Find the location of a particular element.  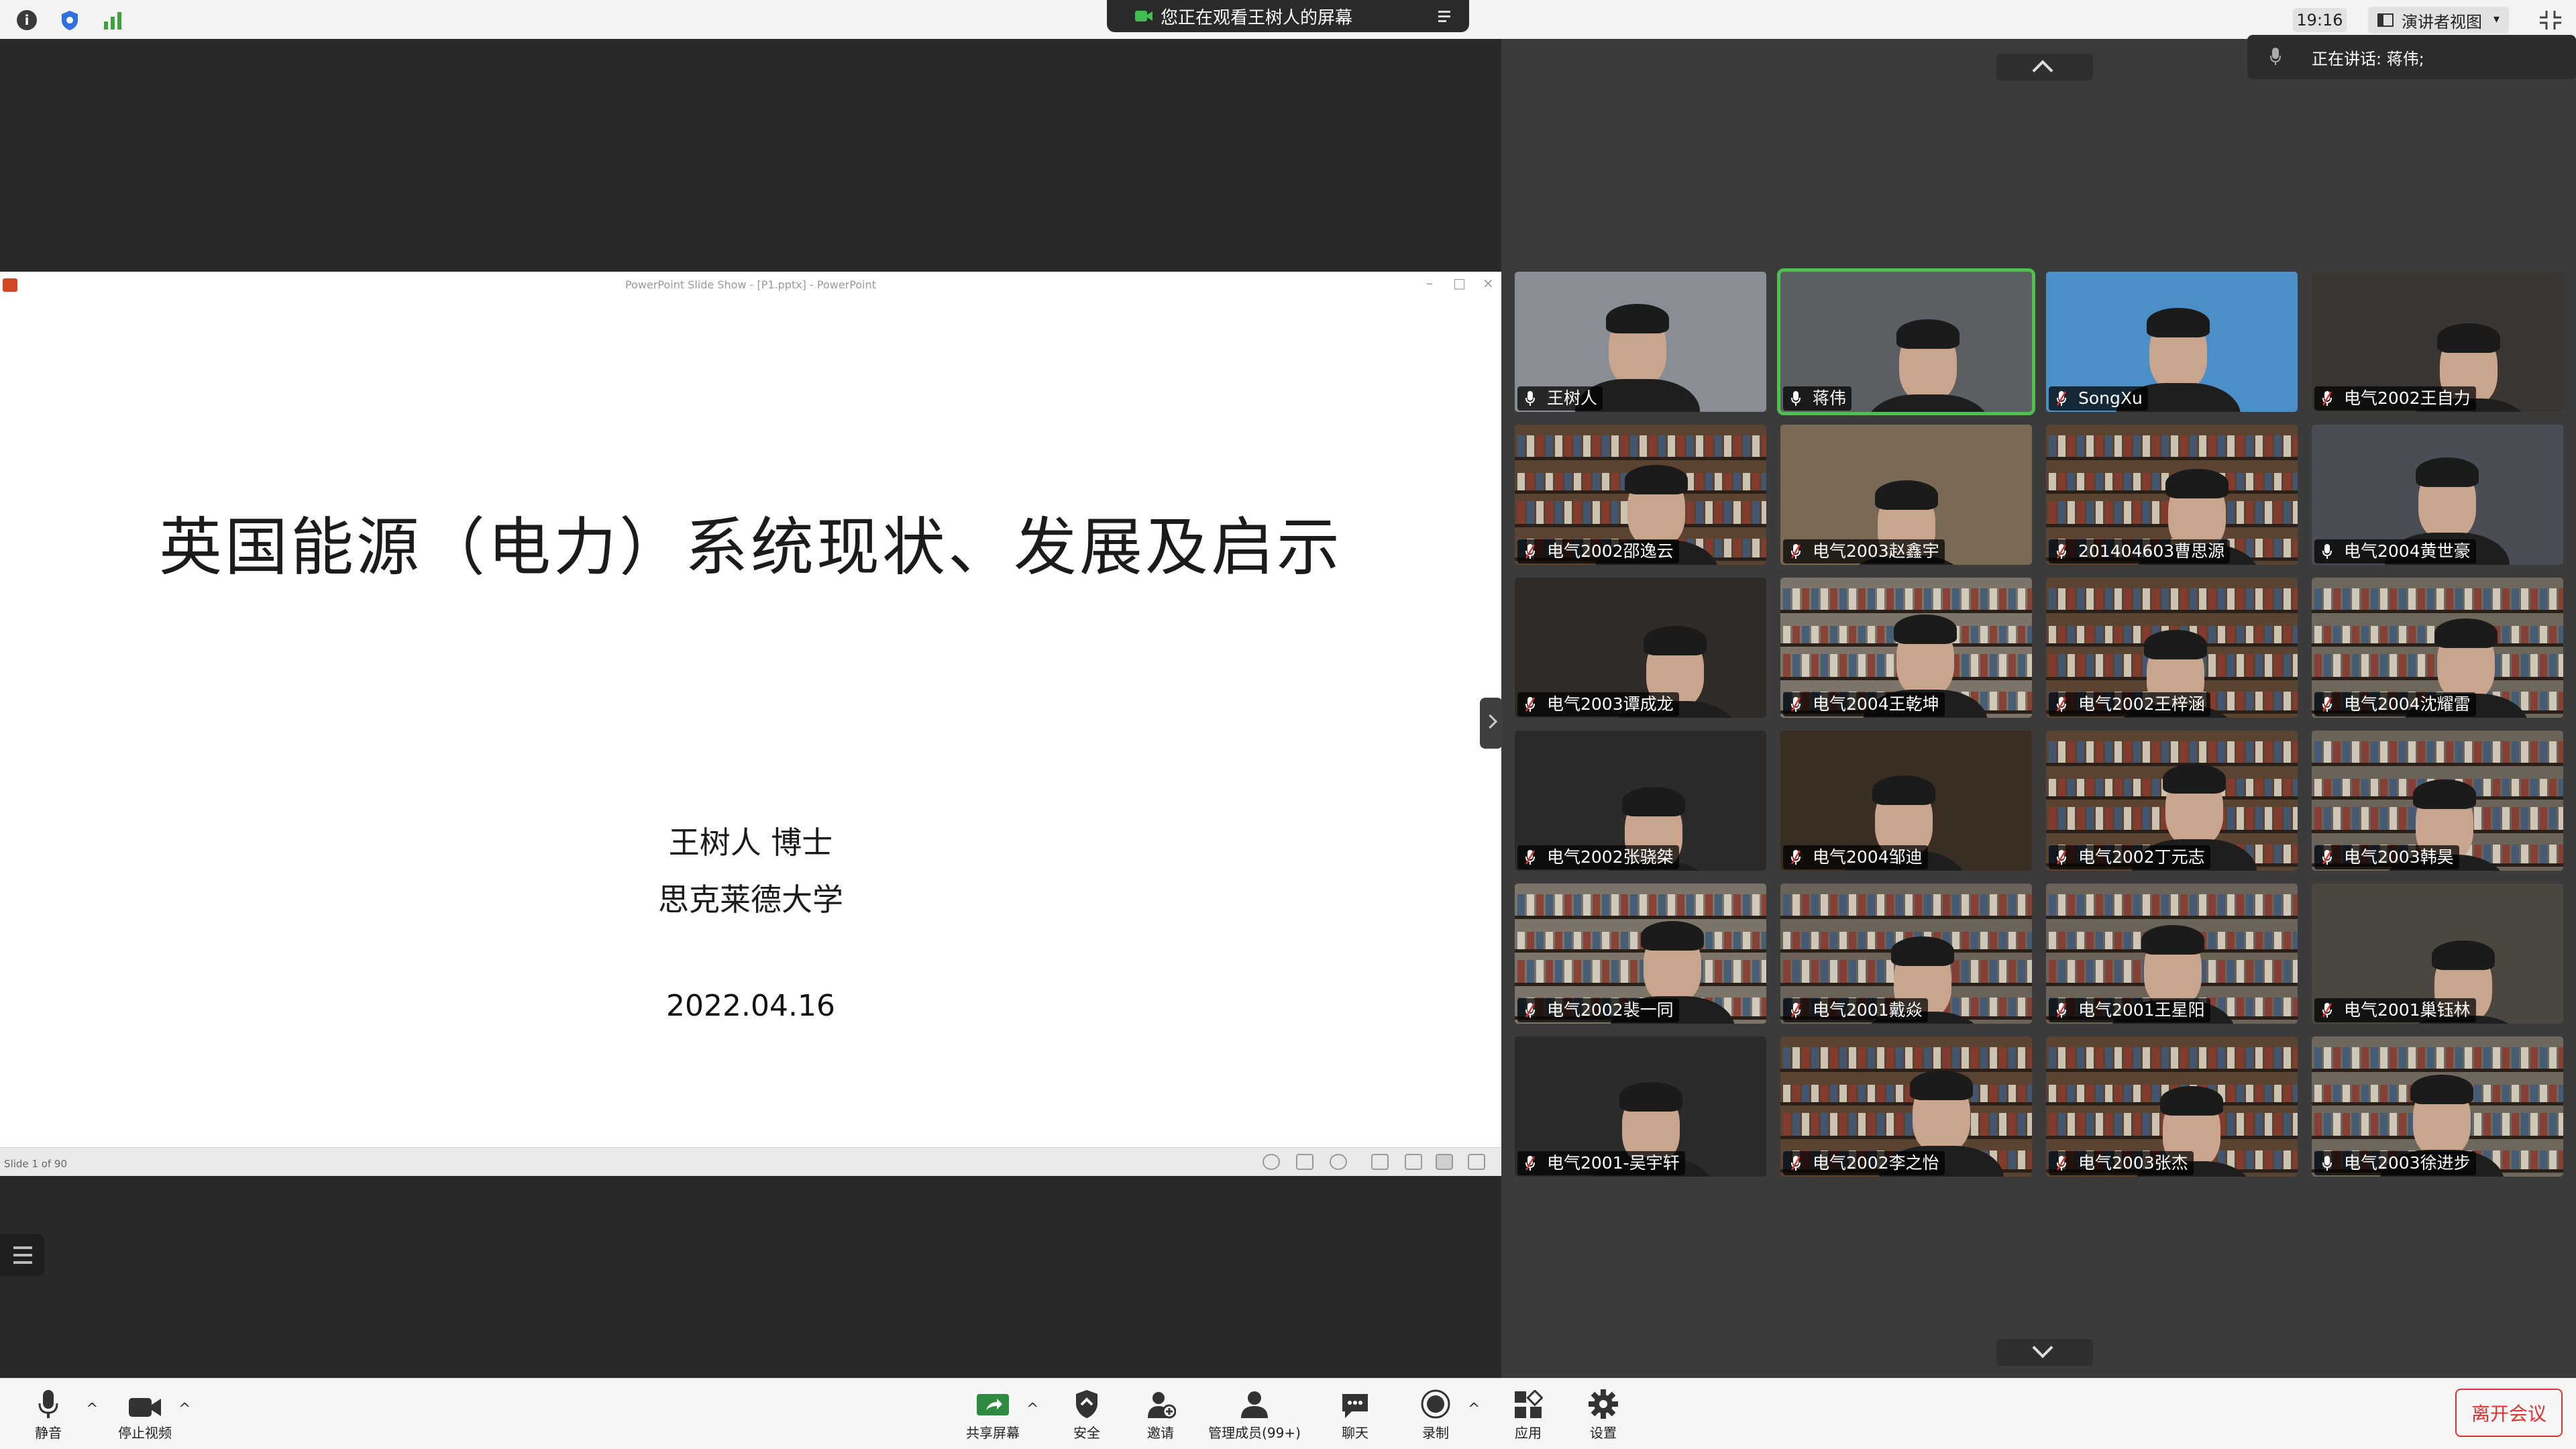

participant-name-label: 电气2004邹迪 is located at coordinates (1855, 857).